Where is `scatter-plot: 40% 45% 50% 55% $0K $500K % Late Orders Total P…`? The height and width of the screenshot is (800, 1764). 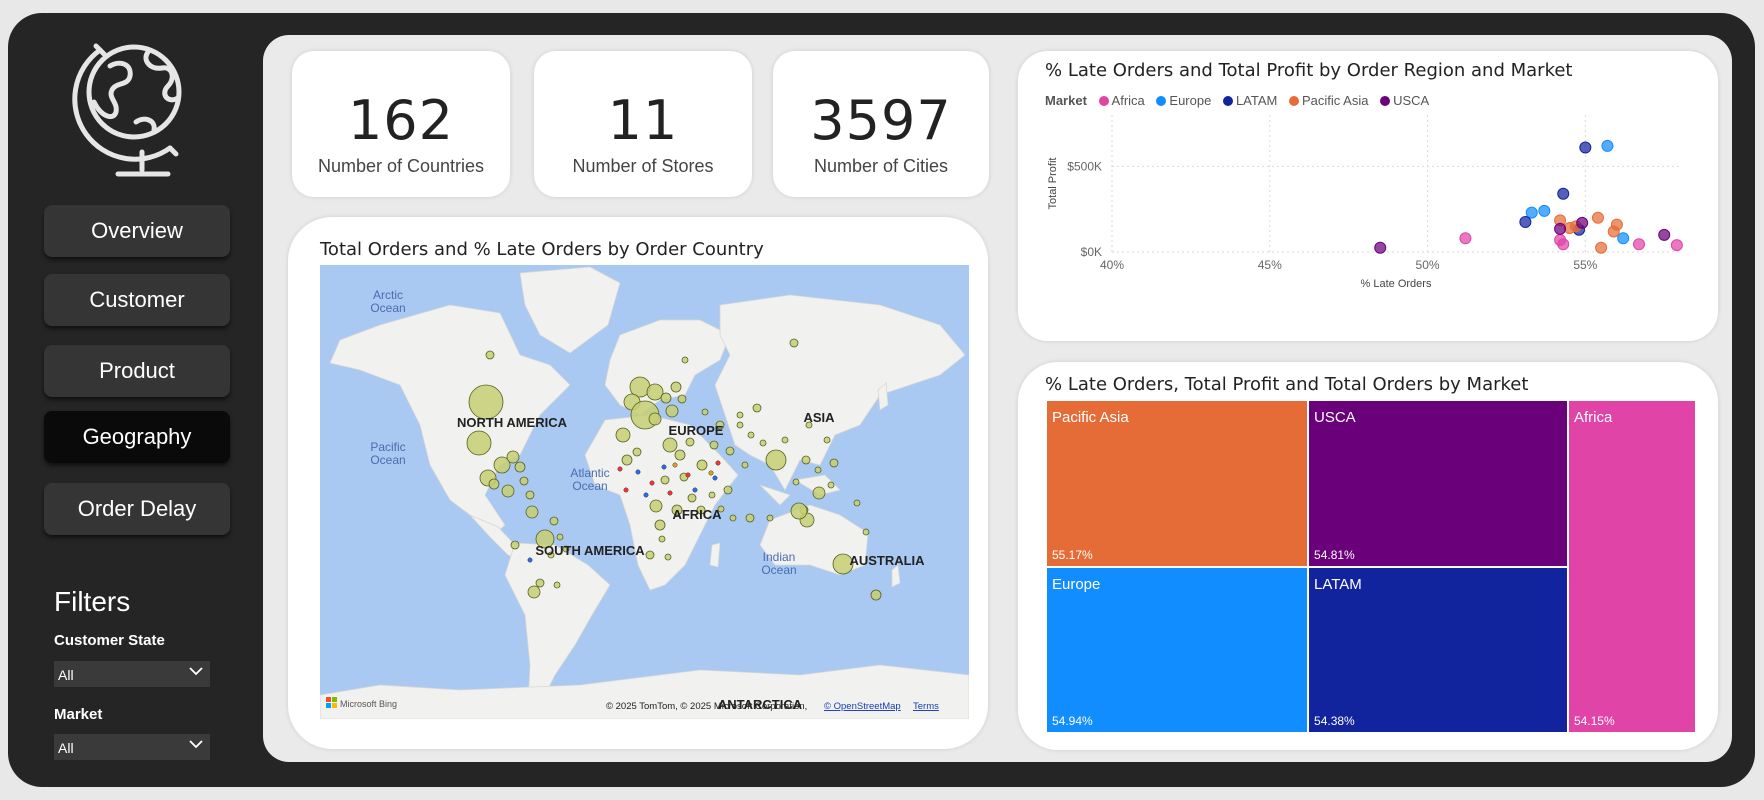 scatter-plot: 40% 45% 50% 55% $0K $500K % Late Orders Total P… is located at coordinates (1365, 220).